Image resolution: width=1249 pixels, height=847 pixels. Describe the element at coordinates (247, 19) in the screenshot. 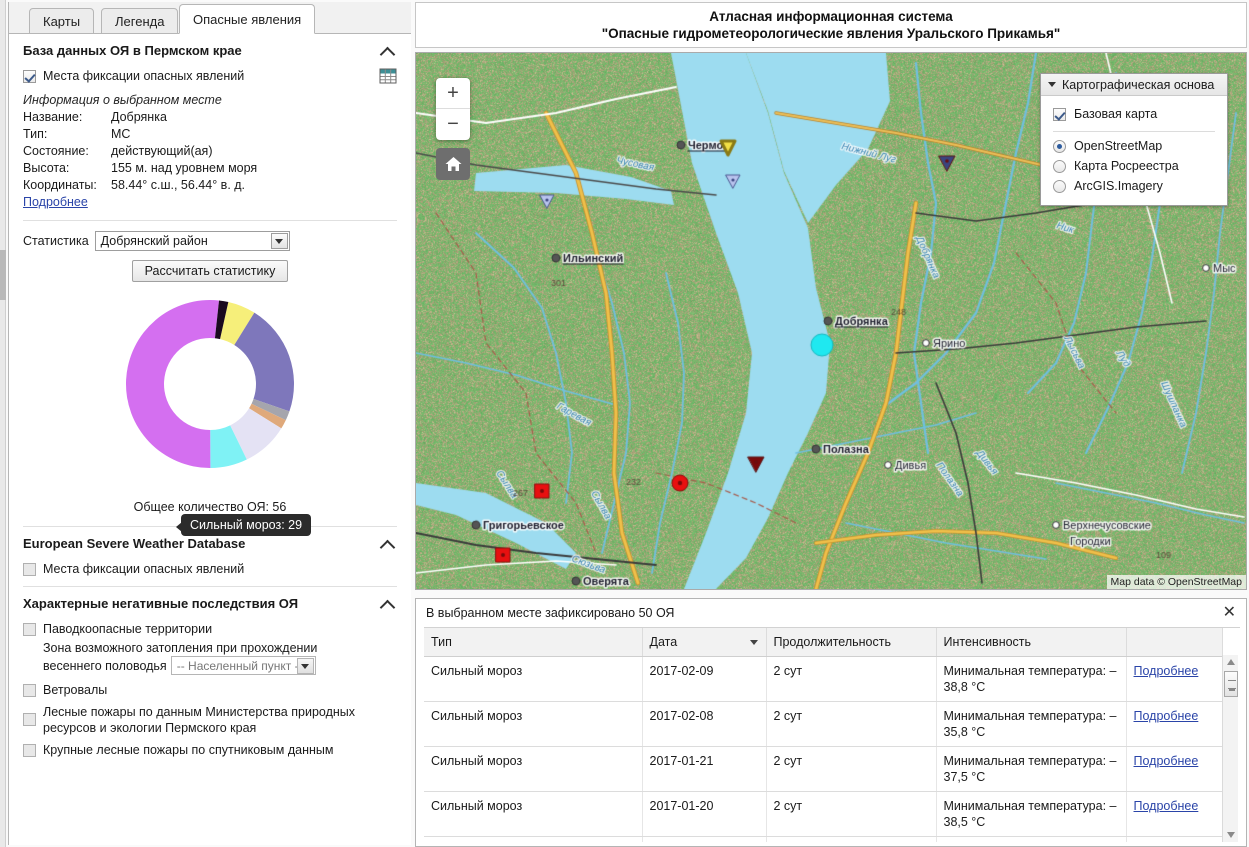

I see `tab-hazards: Опасные явления` at that location.